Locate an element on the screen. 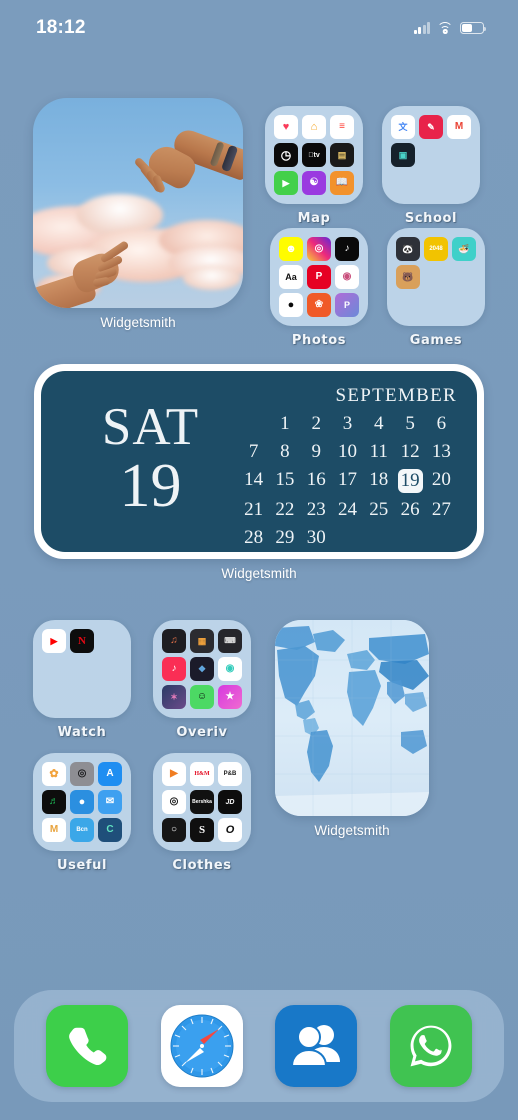 Image resolution: width=518 pixels, height=1120 pixels. app-zara-icon: ◎ is located at coordinates (174, 802).